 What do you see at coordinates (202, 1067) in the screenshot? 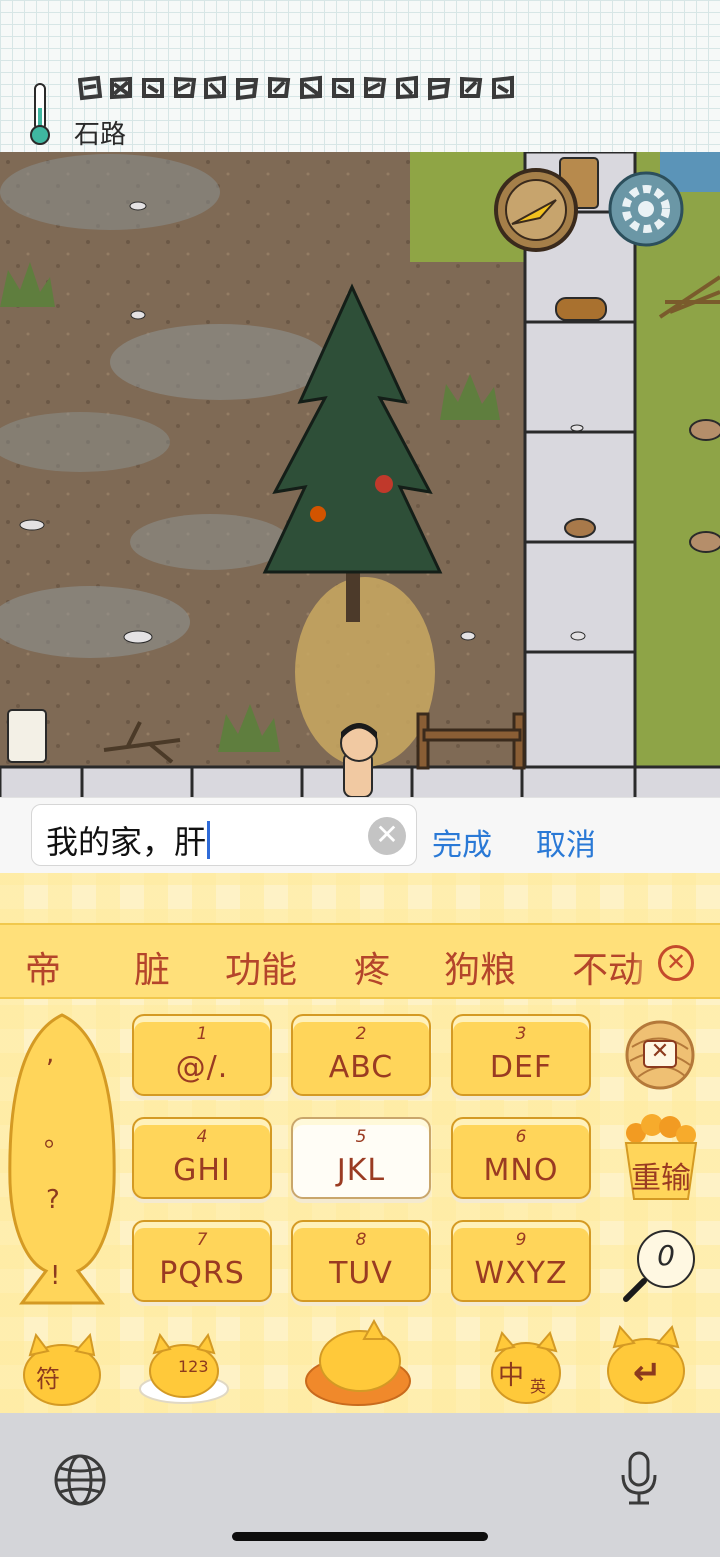
I see `key-label: @/.` at bounding box center [202, 1067].